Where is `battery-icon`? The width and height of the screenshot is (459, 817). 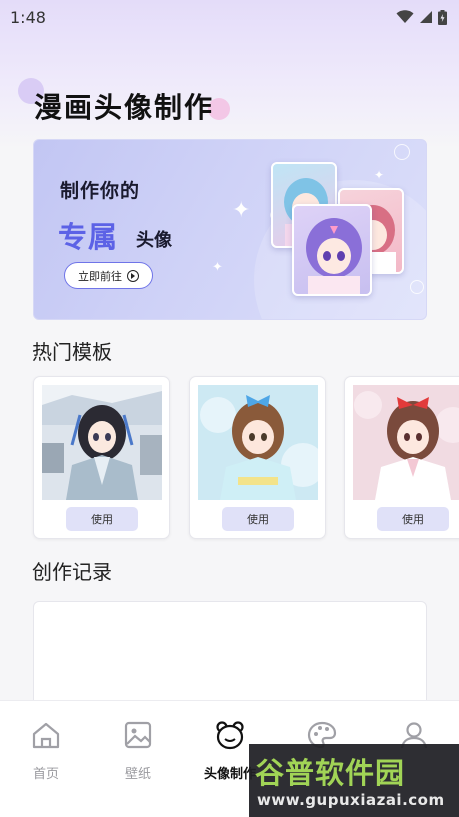
battery-icon is located at coordinates (442, 17).